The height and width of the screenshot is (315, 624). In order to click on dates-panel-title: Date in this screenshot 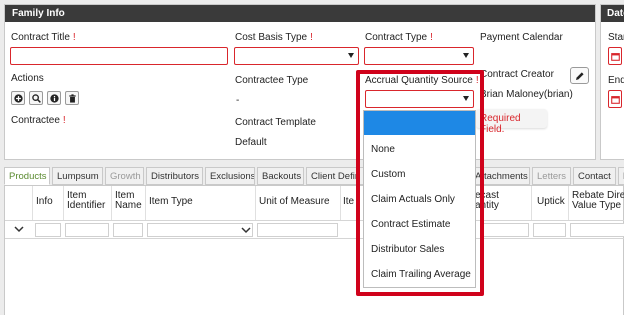, I will do `click(612, 13)`.